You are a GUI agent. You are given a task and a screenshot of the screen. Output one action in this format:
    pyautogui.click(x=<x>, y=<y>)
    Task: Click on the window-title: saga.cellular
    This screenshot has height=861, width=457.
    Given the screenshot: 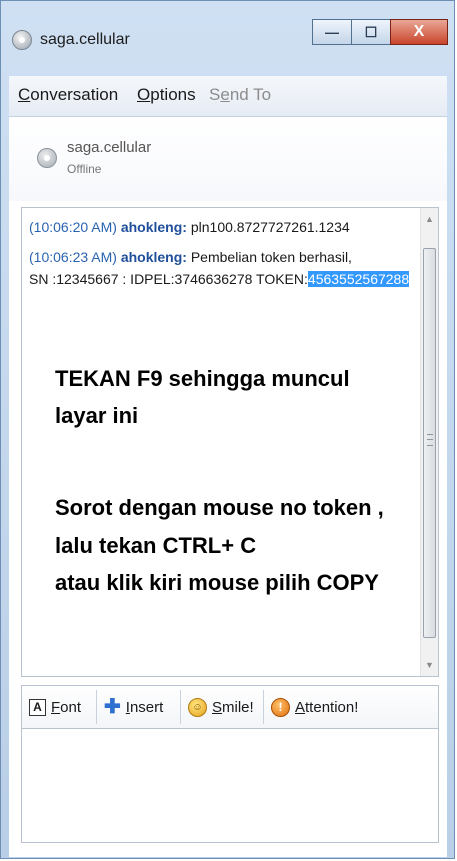 What is the action you would take?
    pyautogui.click(x=85, y=39)
    